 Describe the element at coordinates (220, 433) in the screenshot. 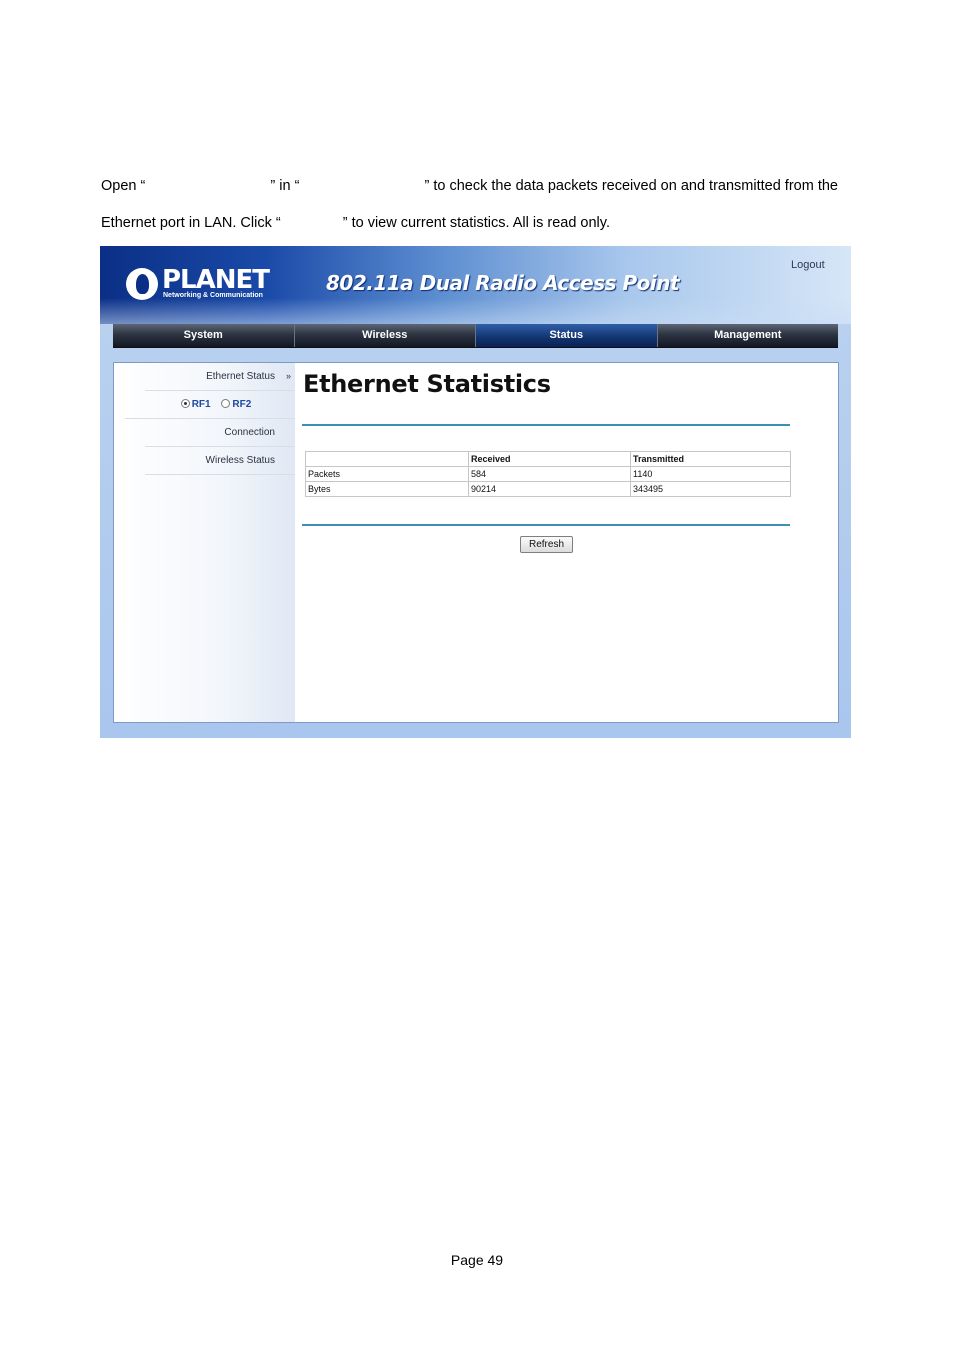

I see `sidebar-item-connection: Connection` at that location.